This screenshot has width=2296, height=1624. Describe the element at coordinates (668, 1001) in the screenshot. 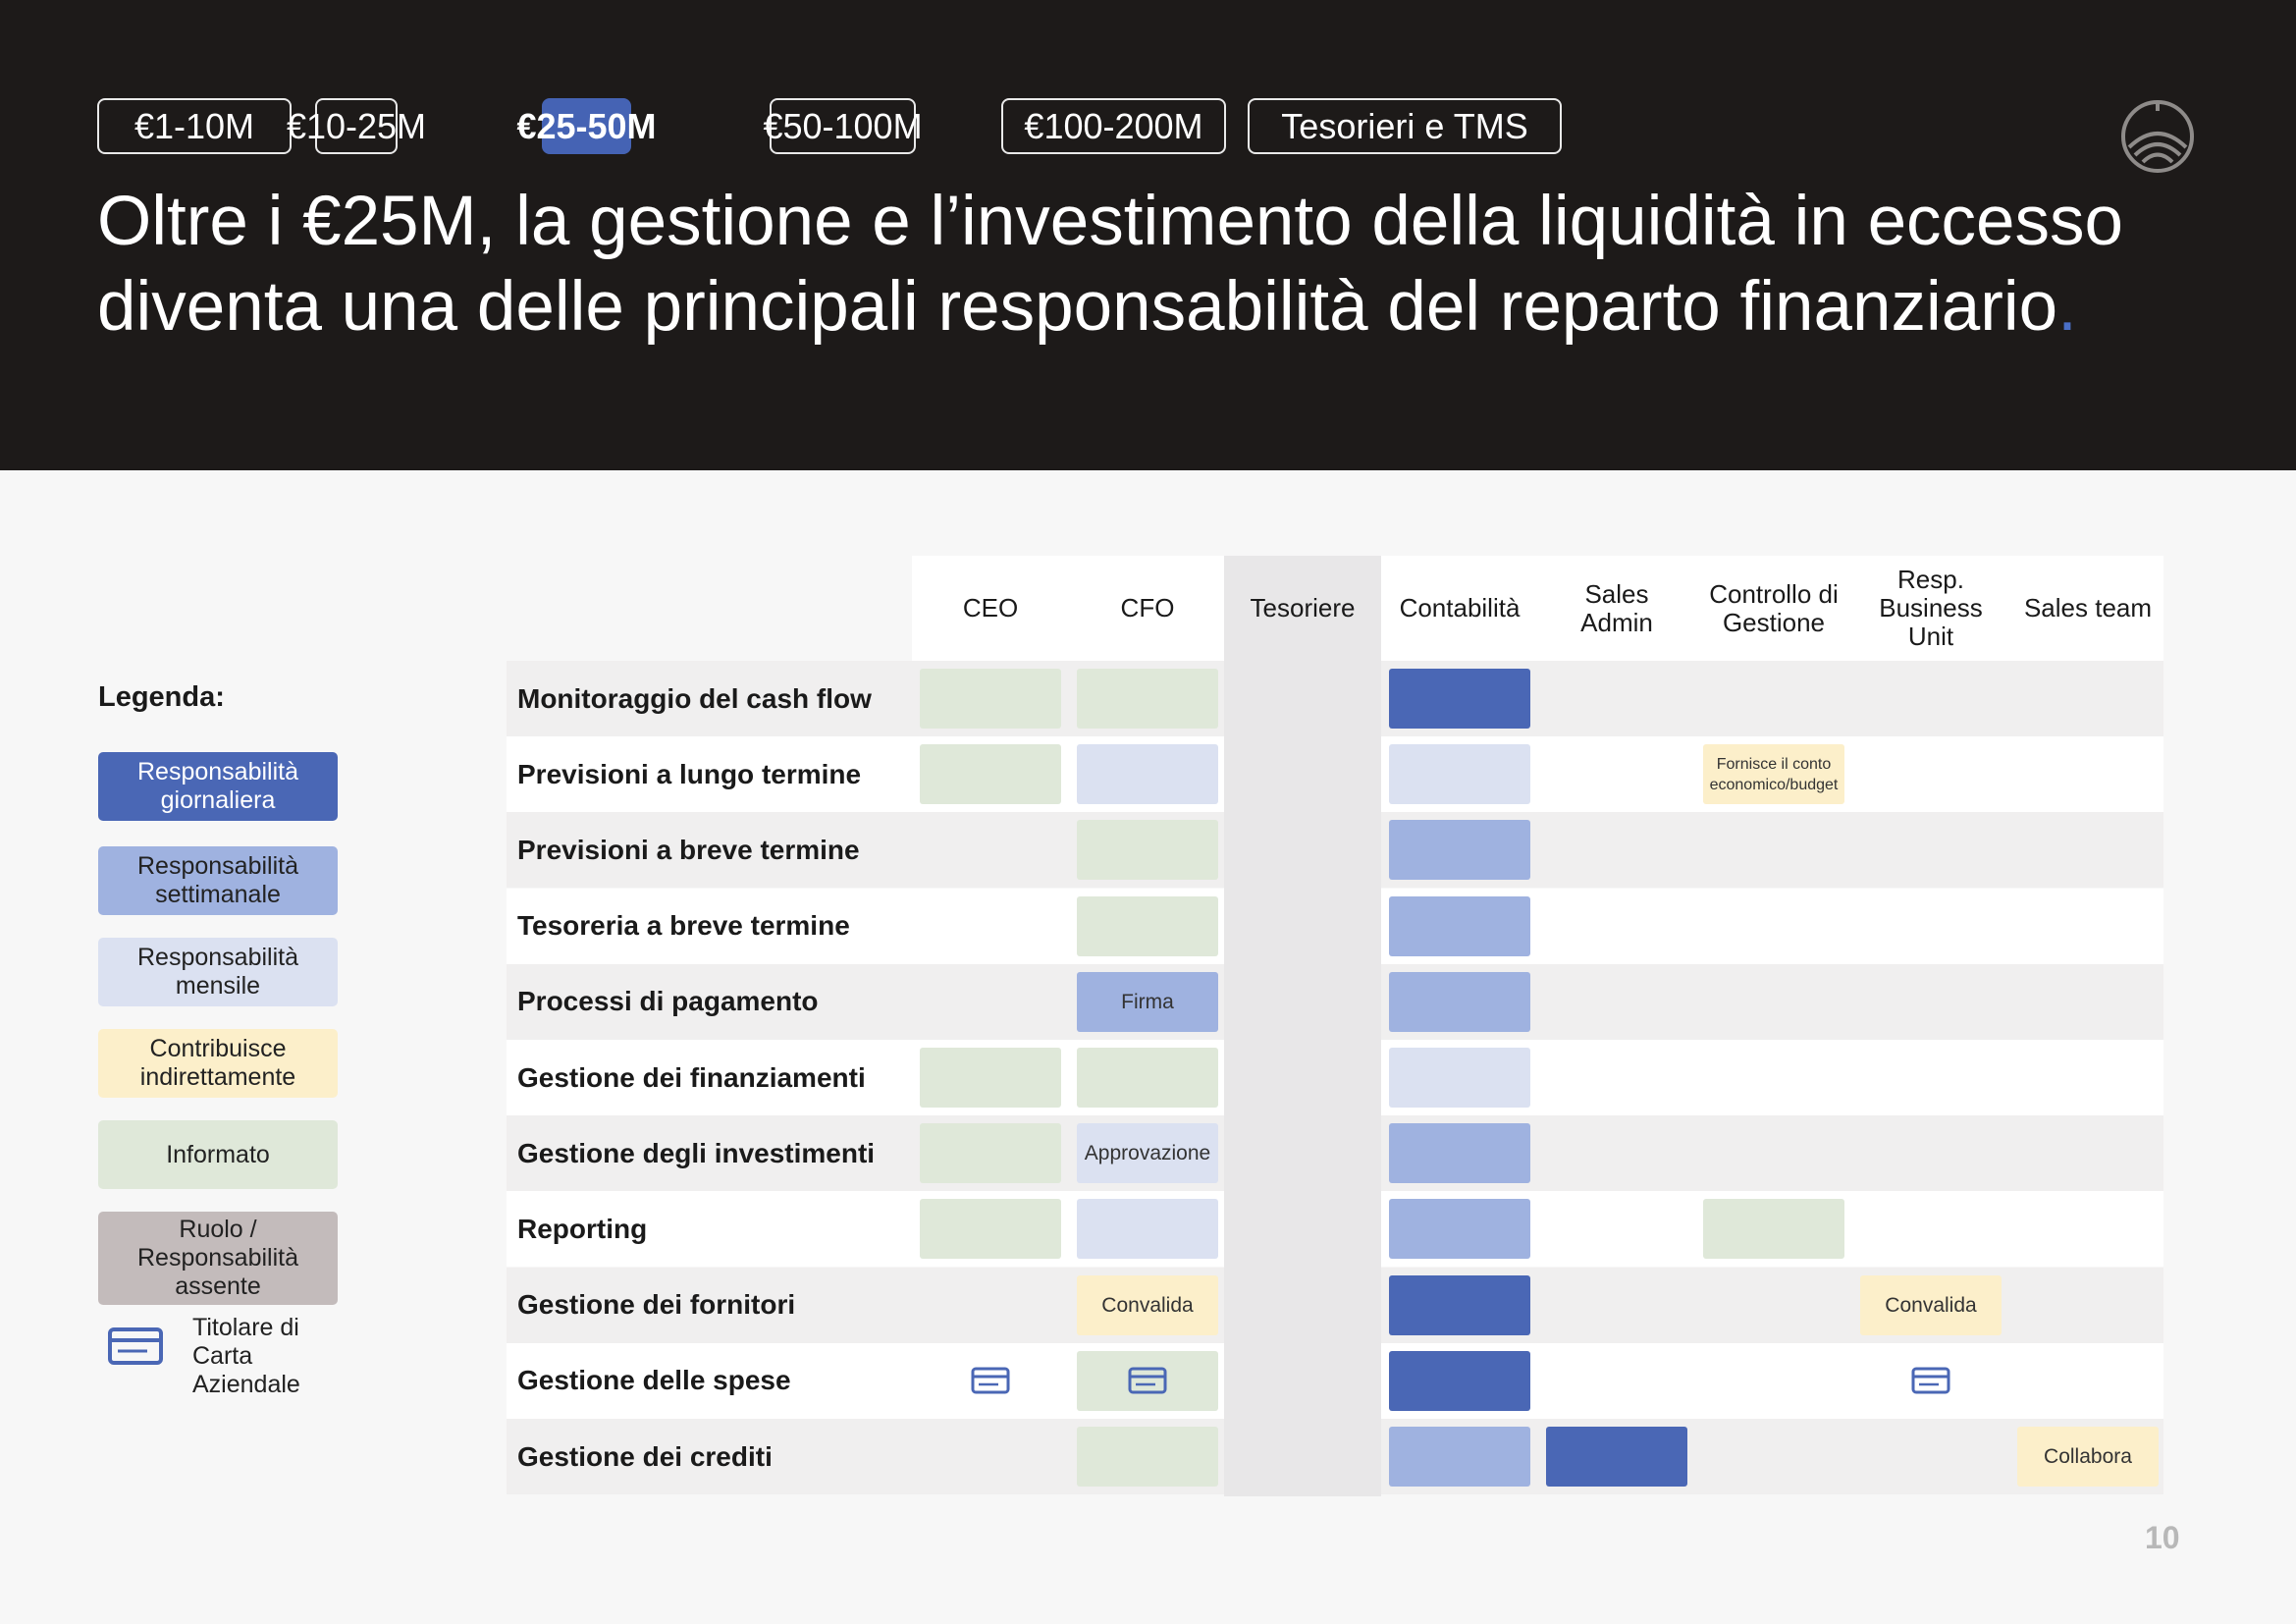

I see `row-label: Processi di pagamento` at that location.